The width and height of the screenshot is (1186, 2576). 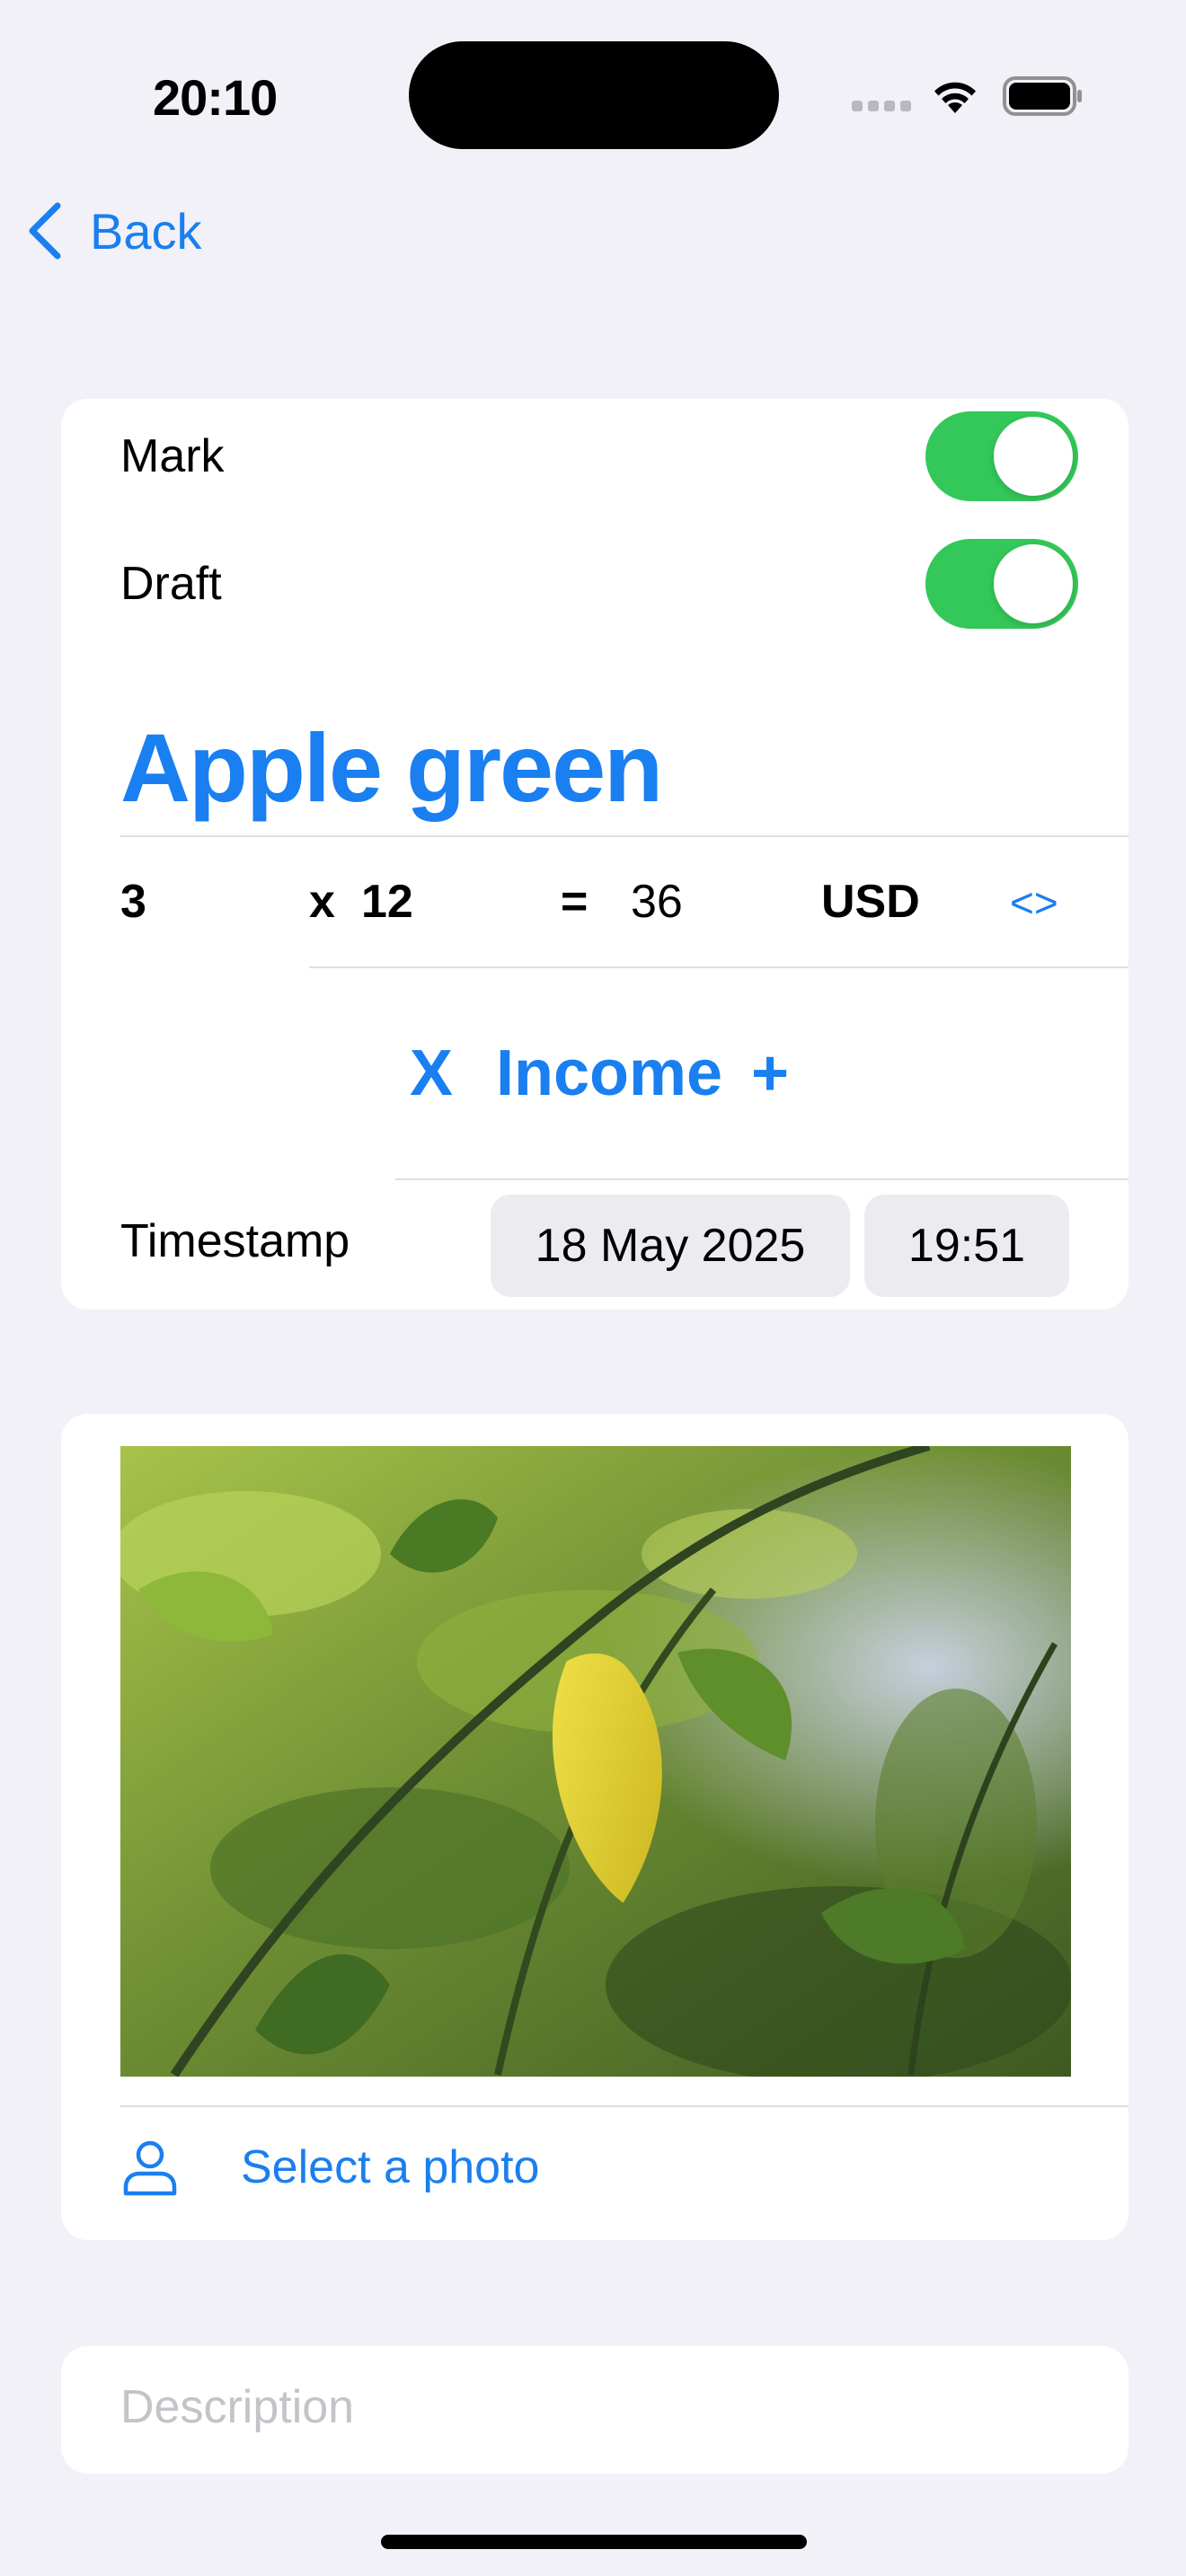 What do you see at coordinates (171, 584) in the screenshot?
I see `draft-label: Draft` at bounding box center [171, 584].